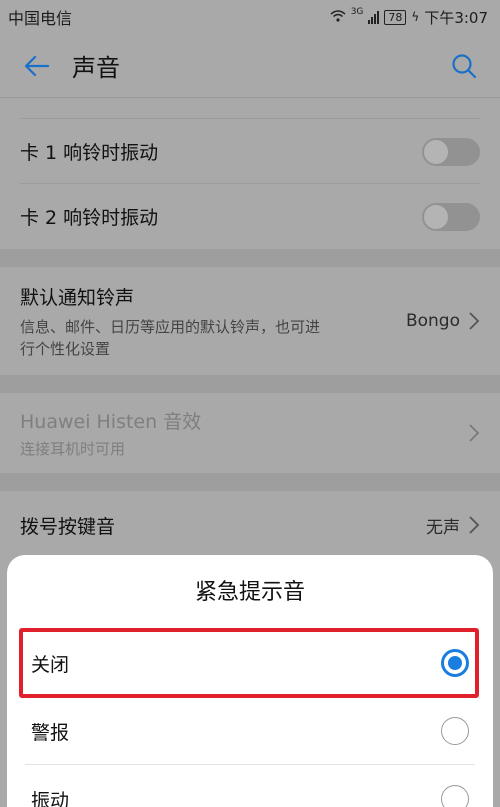  I want to click on histen-row: Huawei Histen 音效 连接耳机时可用, so click(250, 433).